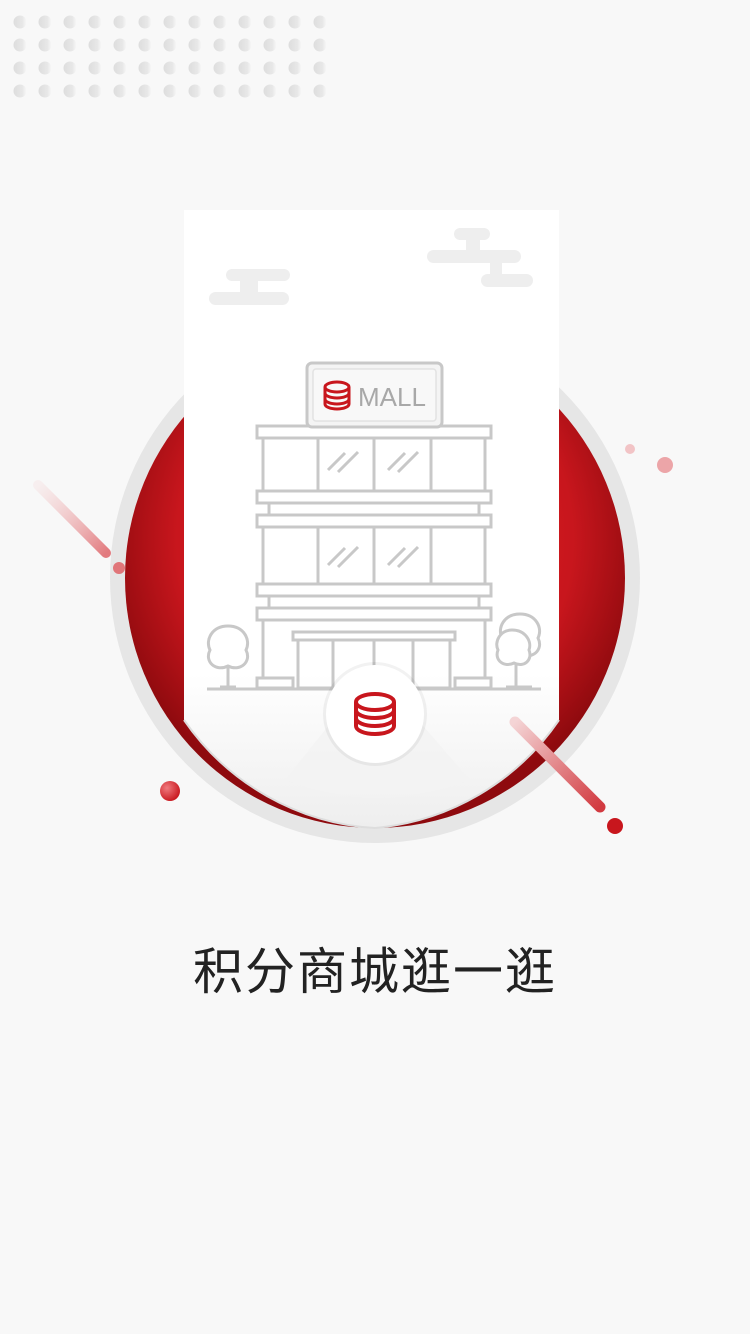  What do you see at coordinates (375, 714) in the screenshot?
I see `coin-badge` at bounding box center [375, 714].